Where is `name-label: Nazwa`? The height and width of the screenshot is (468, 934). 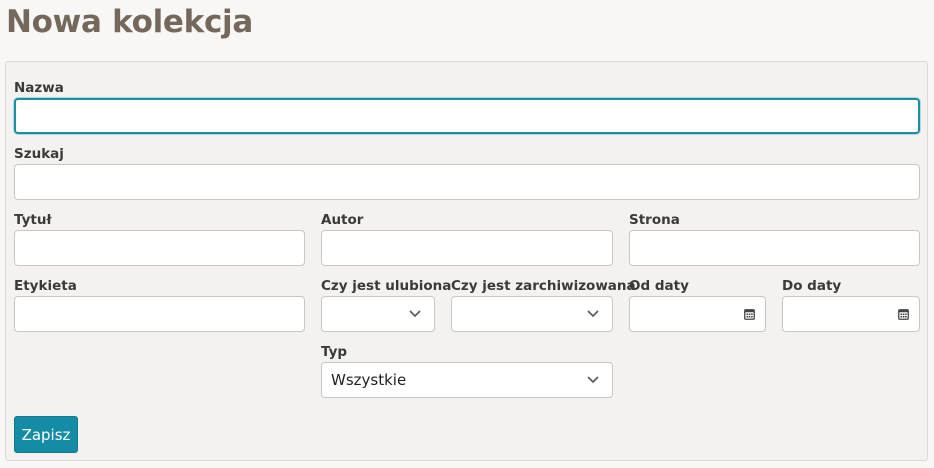
name-label: Nazwa is located at coordinates (39, 88).